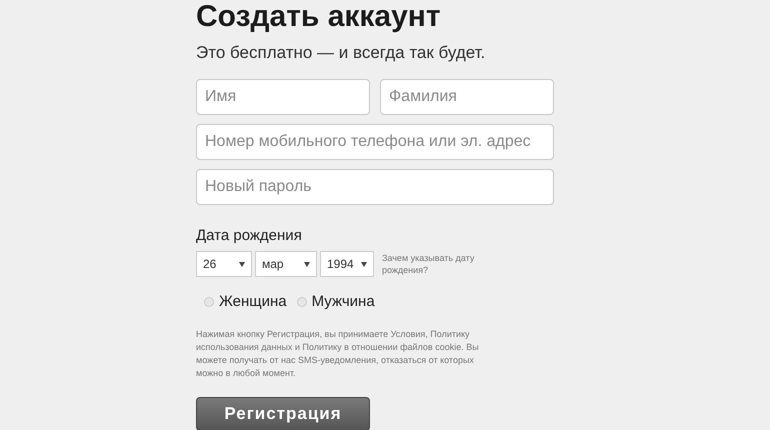 The image size is (770, 430). What do you see at coordinates (283, 413) in the screenshot?
I see `register-button: Регистрация` at bounding box center [283, 413].